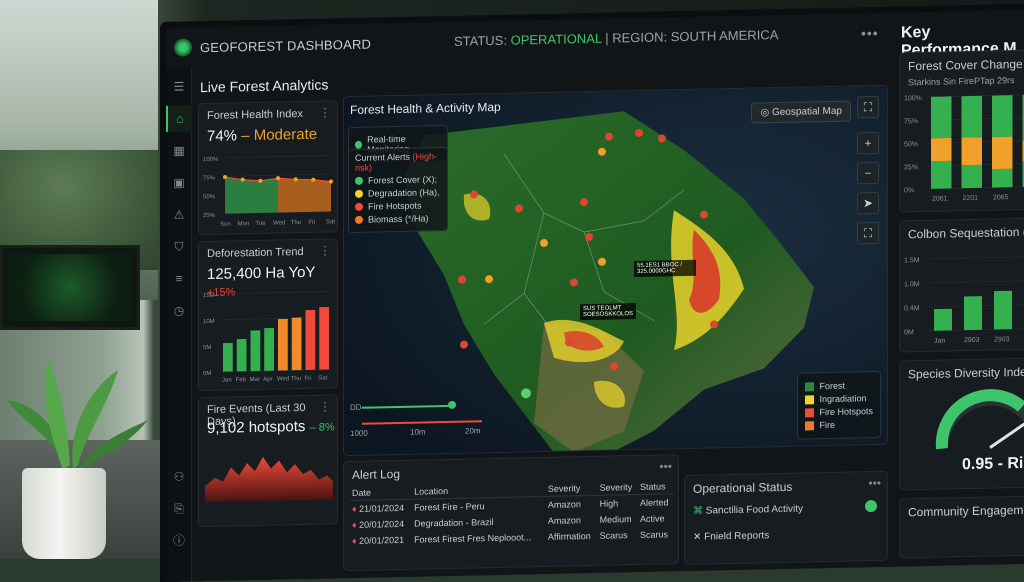  Describe the element at coordinates (966, 373) in the screenshot. I see `card-title: Species Diversity Index` at that location.